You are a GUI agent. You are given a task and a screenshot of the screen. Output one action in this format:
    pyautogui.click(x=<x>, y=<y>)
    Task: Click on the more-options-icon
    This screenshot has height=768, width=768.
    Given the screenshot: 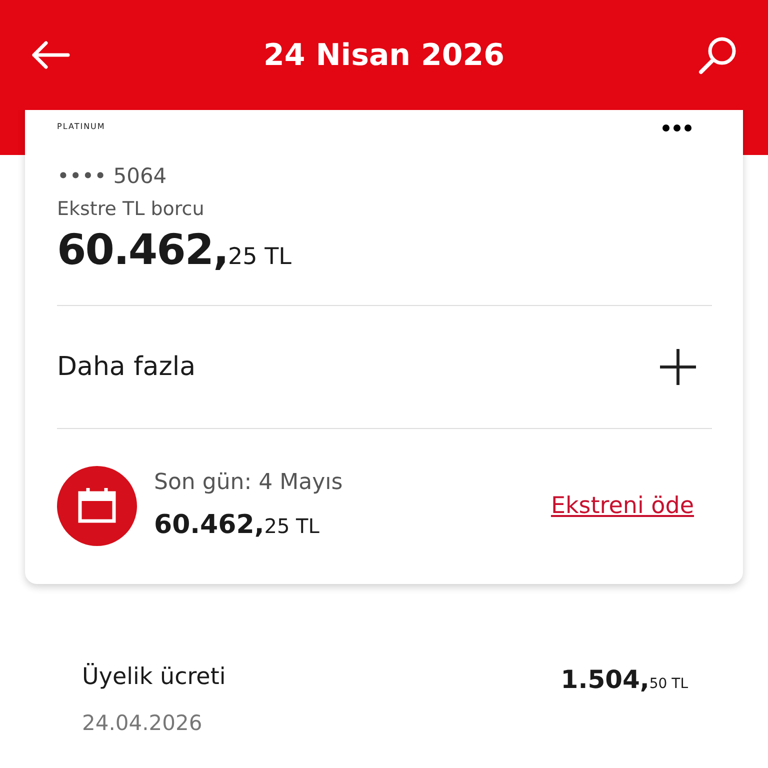 What is the action you would take?
    pyautogui.click(x=677, y=128)
    